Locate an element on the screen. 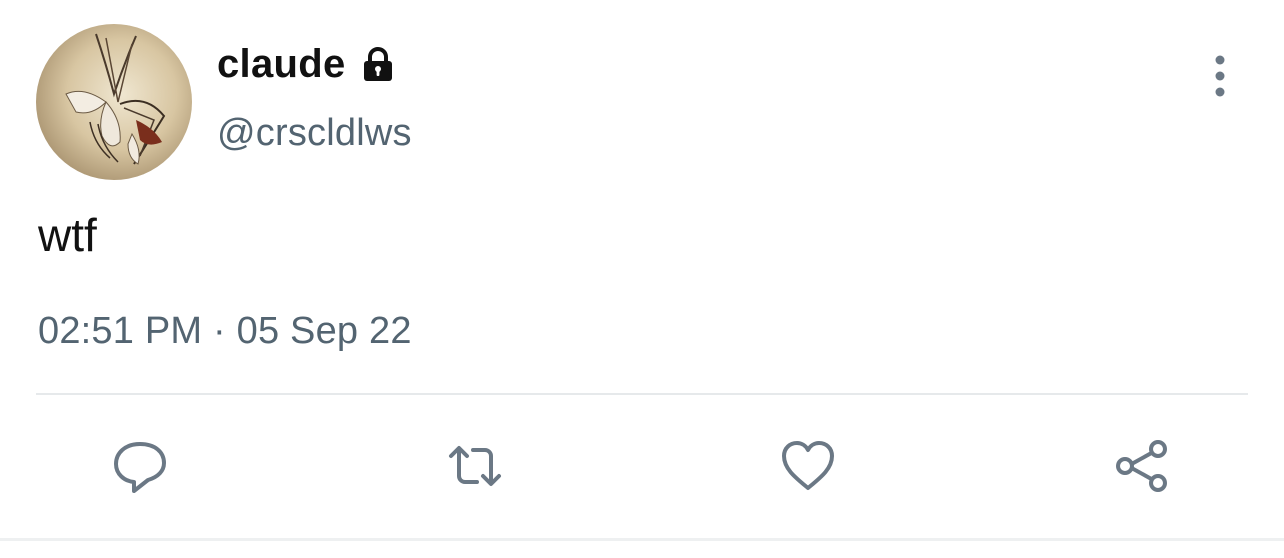  divider is located at coordinates (642, 394).